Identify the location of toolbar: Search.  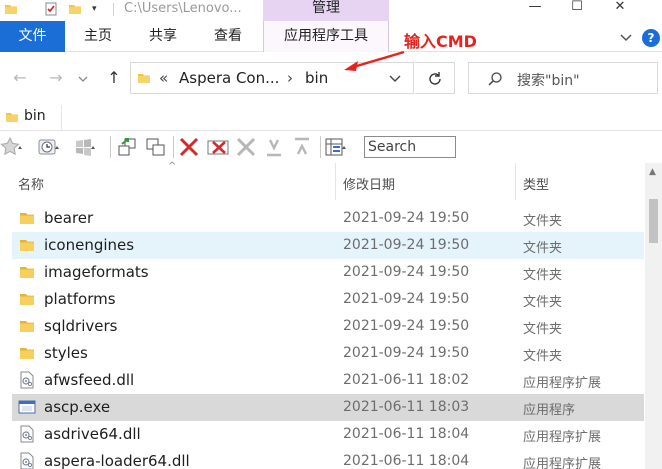
(331, 147).